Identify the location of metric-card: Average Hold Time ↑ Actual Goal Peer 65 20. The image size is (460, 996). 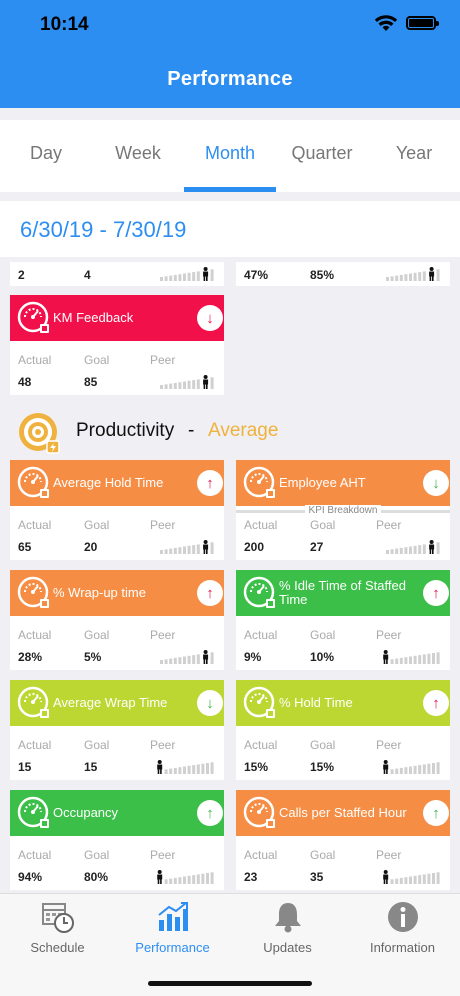
(117, 510).